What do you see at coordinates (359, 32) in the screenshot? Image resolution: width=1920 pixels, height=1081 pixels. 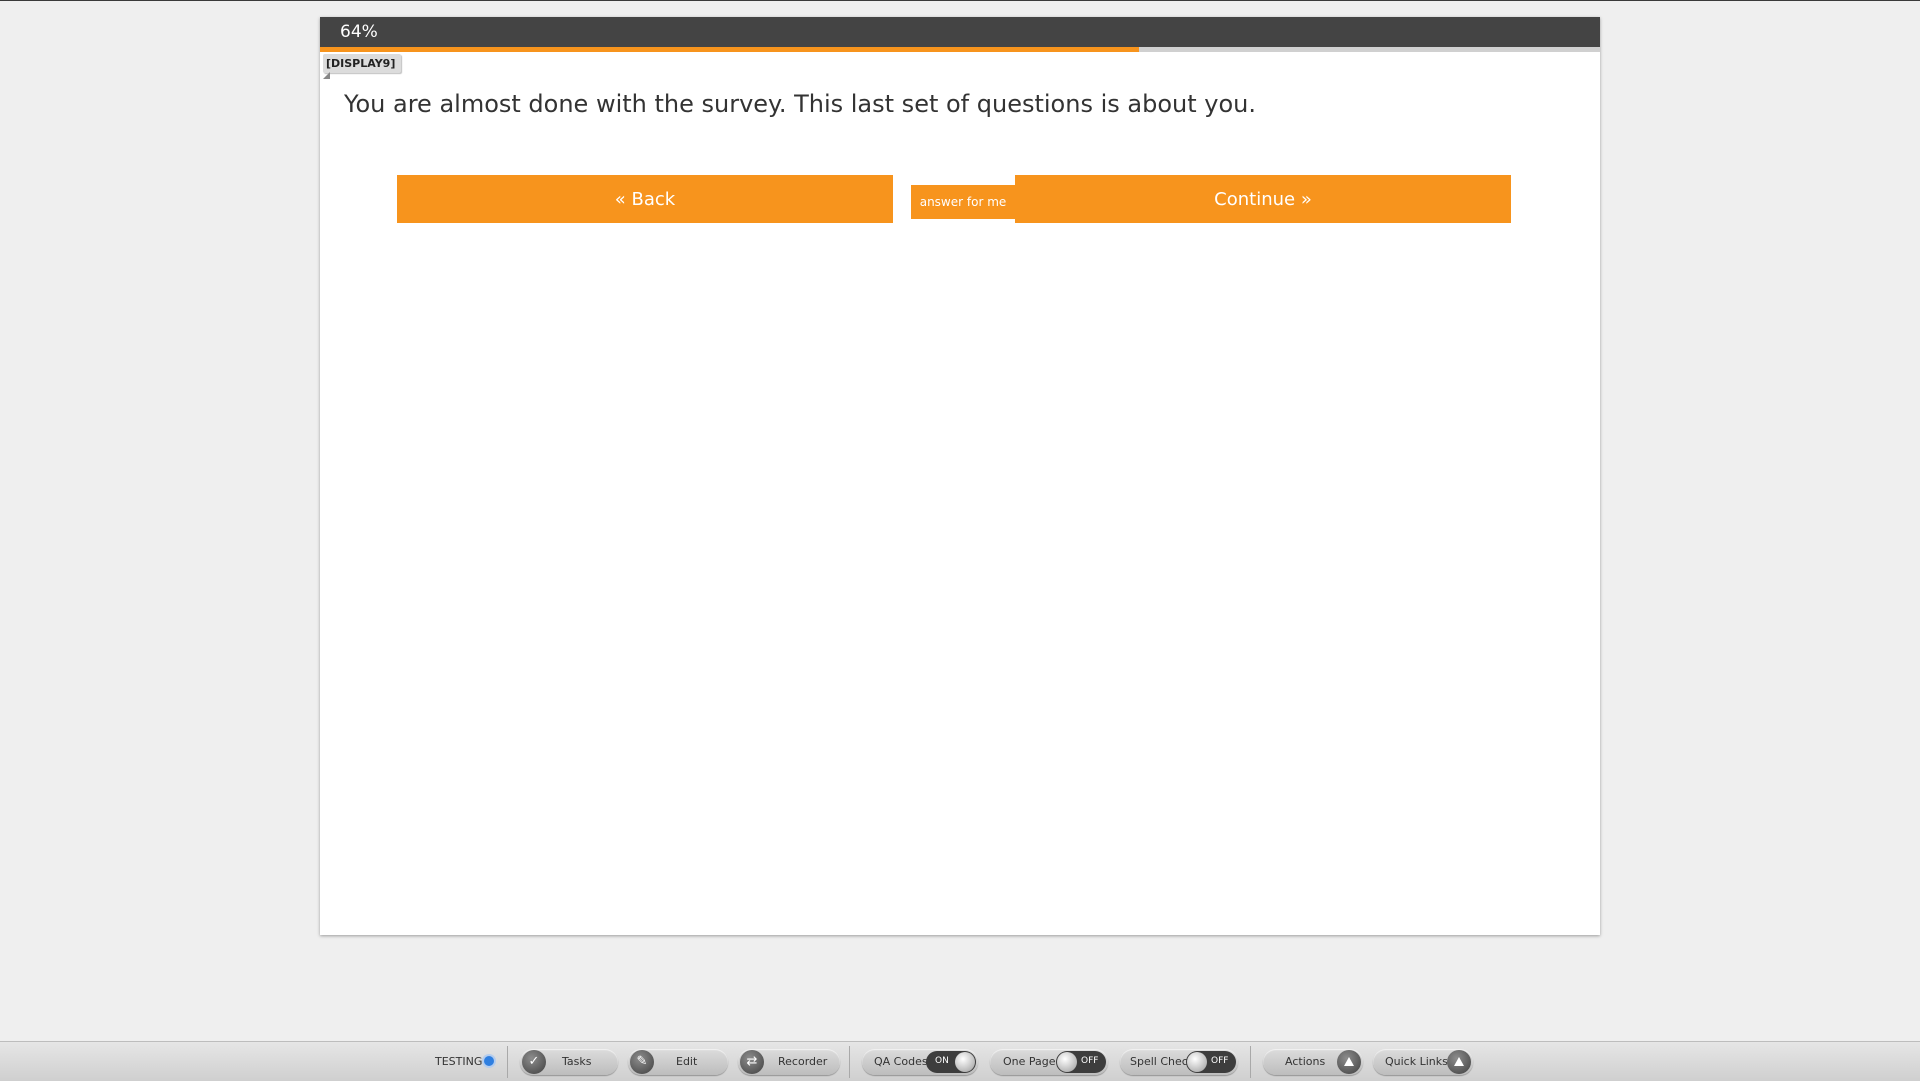 I see `progress-percent: 64%` at bounding box center [359, 32].